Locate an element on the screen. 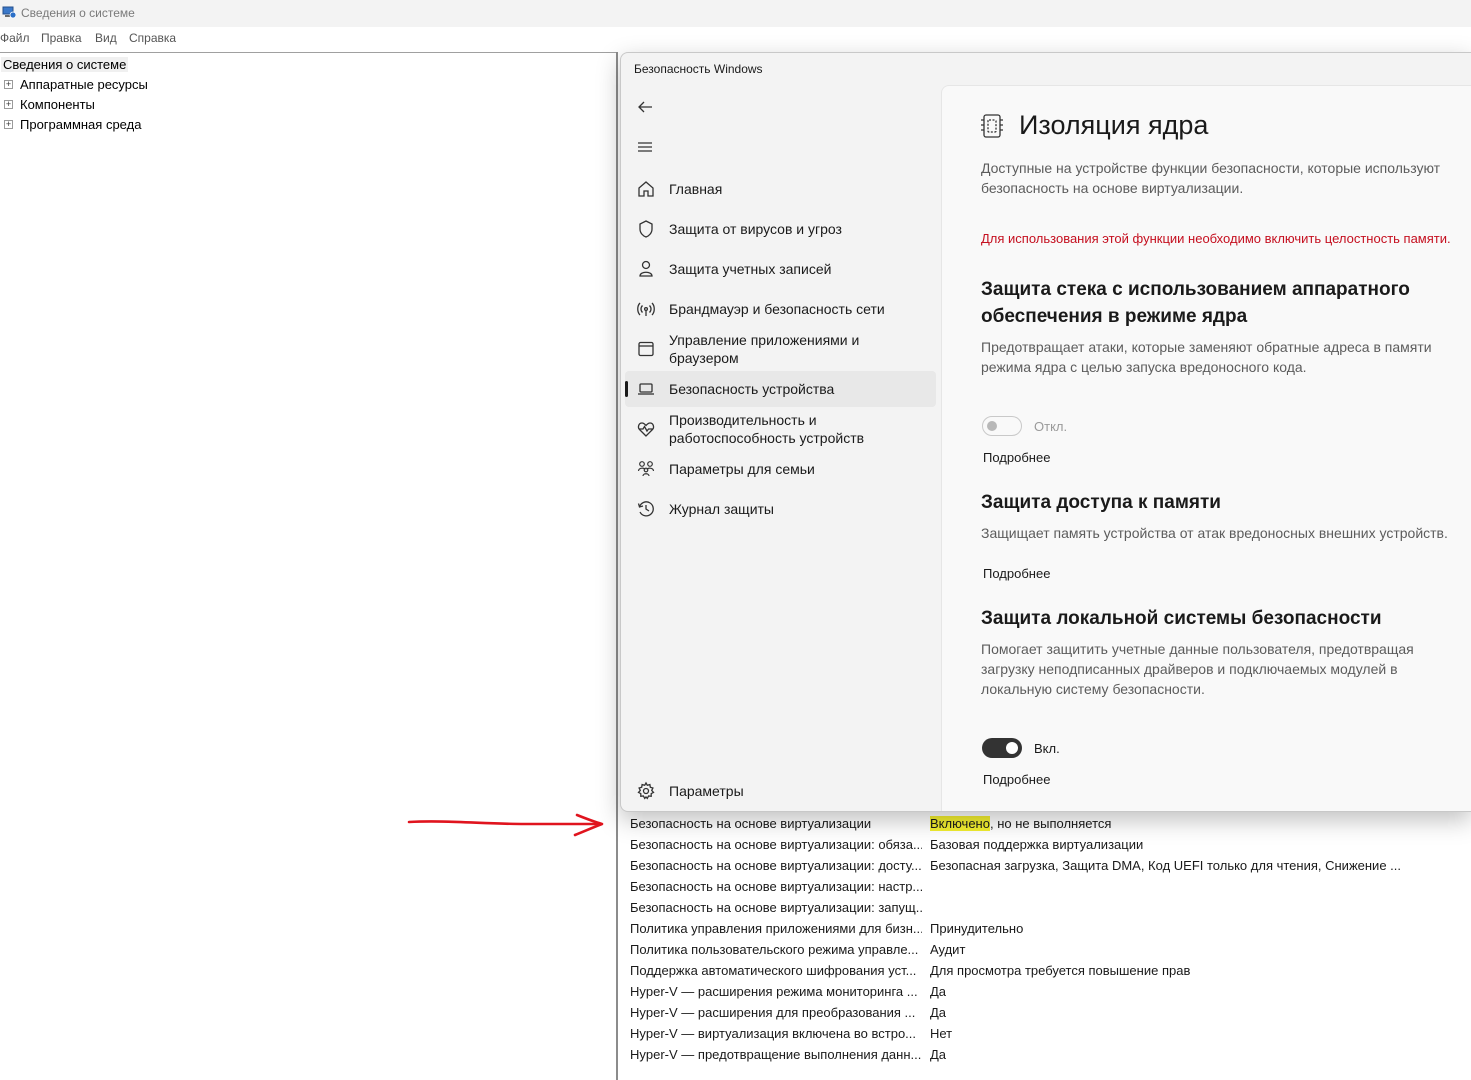 This screenshot has height=1080, width=1471. list-item-name: Безопасность на основе виртуализации is located at coordinates (751, 823).